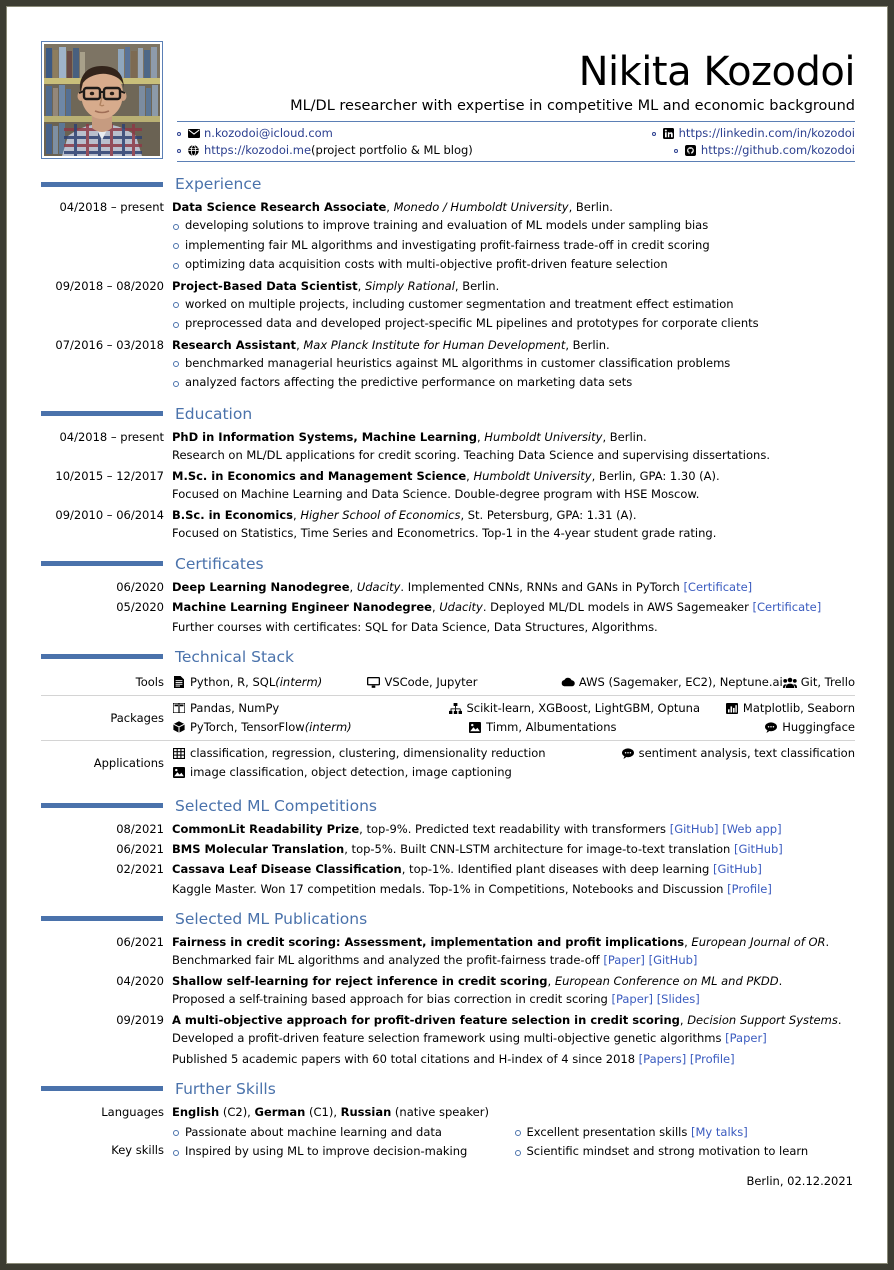 The image size is (894, 1270). What do you see at coordinates (268, 133) in the screenshot?
I see `contact-email-text: n.kozodoi@icloud.com` at bounding box center [268, 133].